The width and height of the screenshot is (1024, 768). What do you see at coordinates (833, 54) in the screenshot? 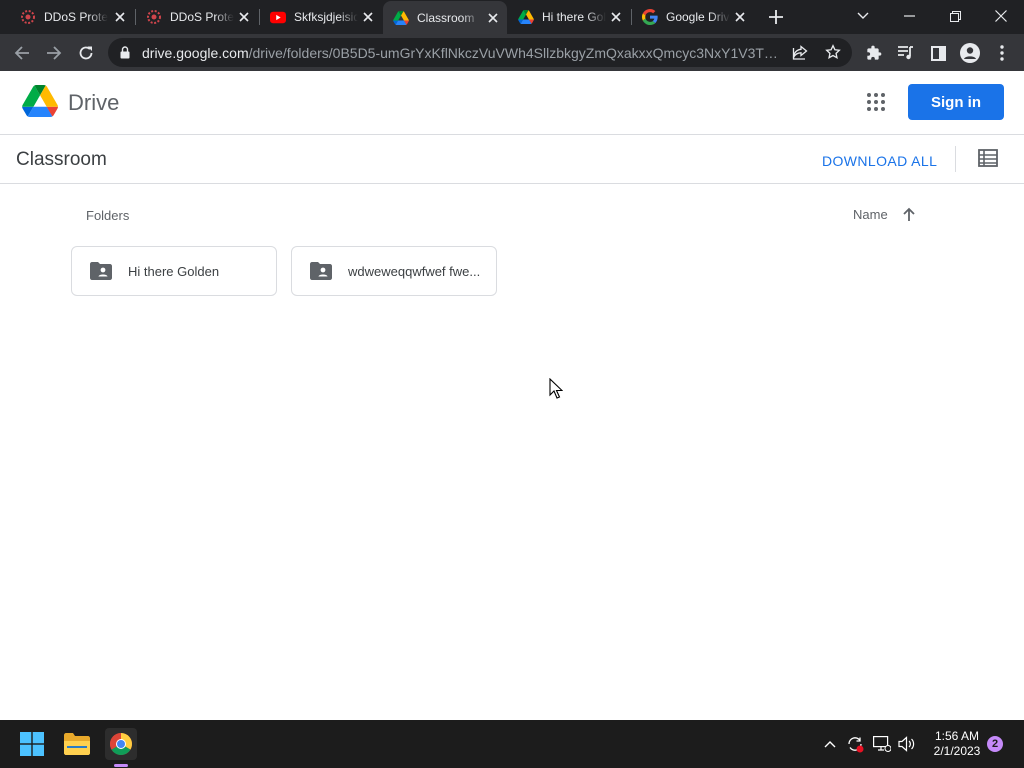
I see `bookmark-star-icon` at bounding box center [833, 54].